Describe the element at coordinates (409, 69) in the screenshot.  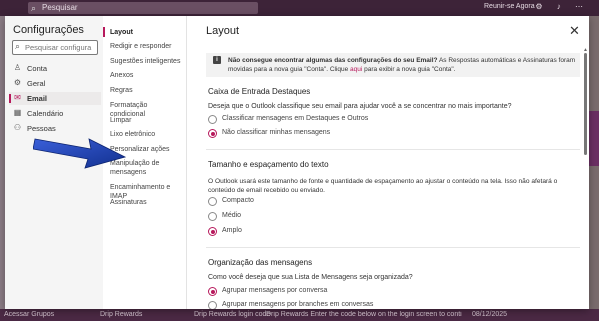
I see `info-text-part-2: para exibir a nova guia "Conta".` at that location.